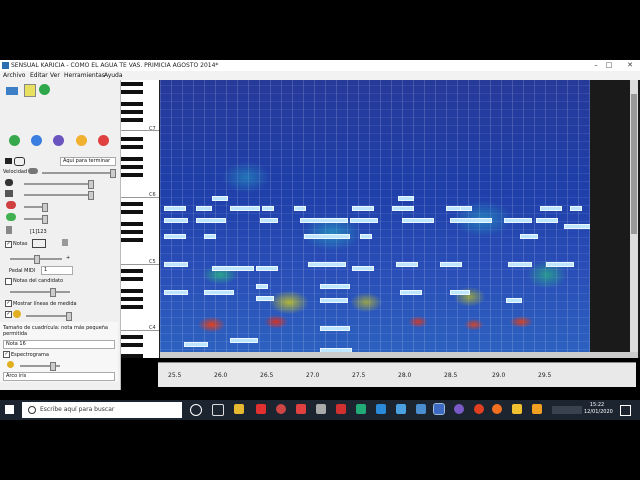 The height and width of the screenshot is (480, 640). What do you see at coordinates (113, 75) in the screenshot?
I see `menu-ayuda: Ayuda` at bounding box center [113, 75].